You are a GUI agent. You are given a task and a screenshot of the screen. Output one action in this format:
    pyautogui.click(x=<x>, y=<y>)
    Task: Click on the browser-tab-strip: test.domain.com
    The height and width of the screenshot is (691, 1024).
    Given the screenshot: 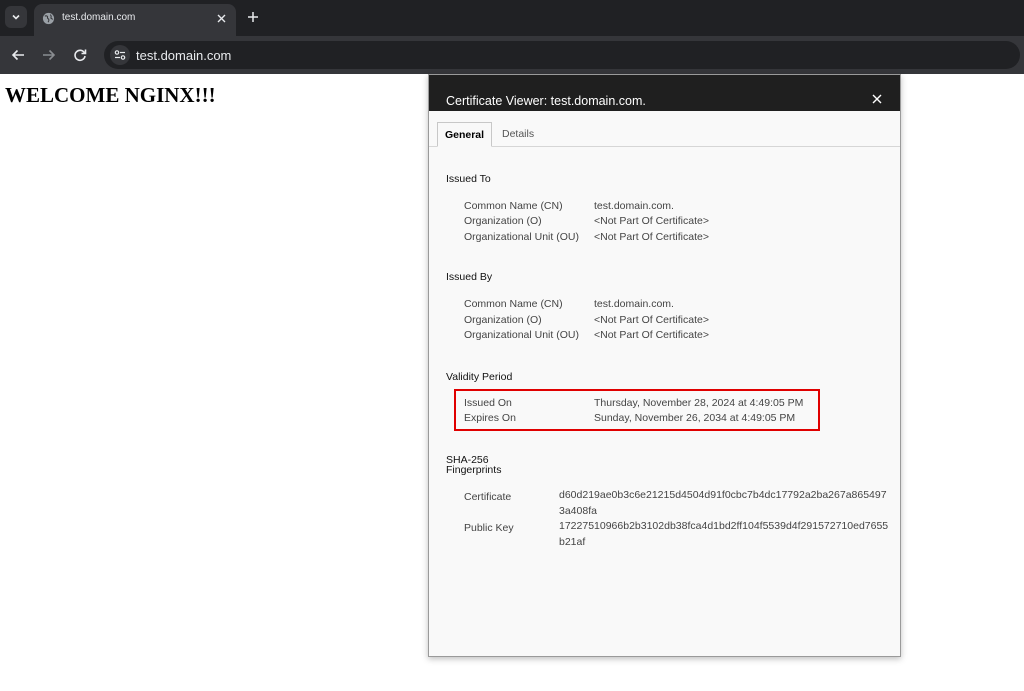 What is the action you would take?
    pyautogui.click(x=512, y=18)
    